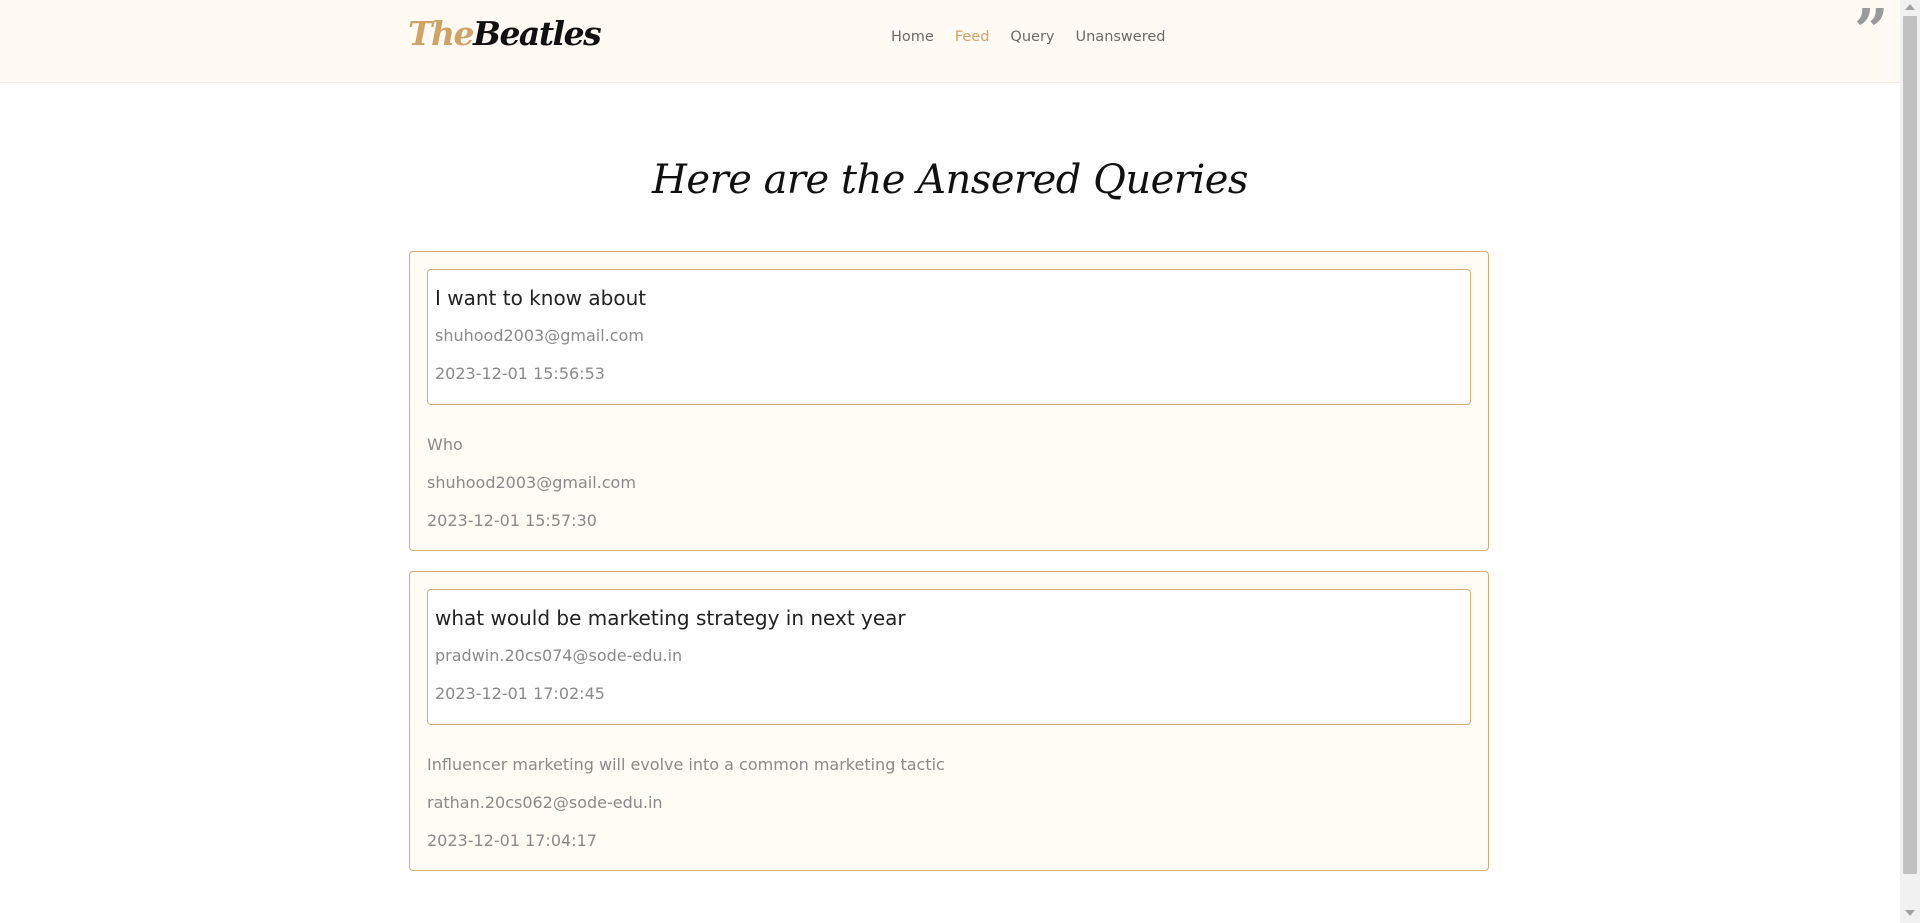 Image resolution: width=1920 pixels, height=923 pixels. What do you see at coordinates (541, 298) in the screenshot?
I see `question-text: I want to know about` at bounding box center [541, 298].